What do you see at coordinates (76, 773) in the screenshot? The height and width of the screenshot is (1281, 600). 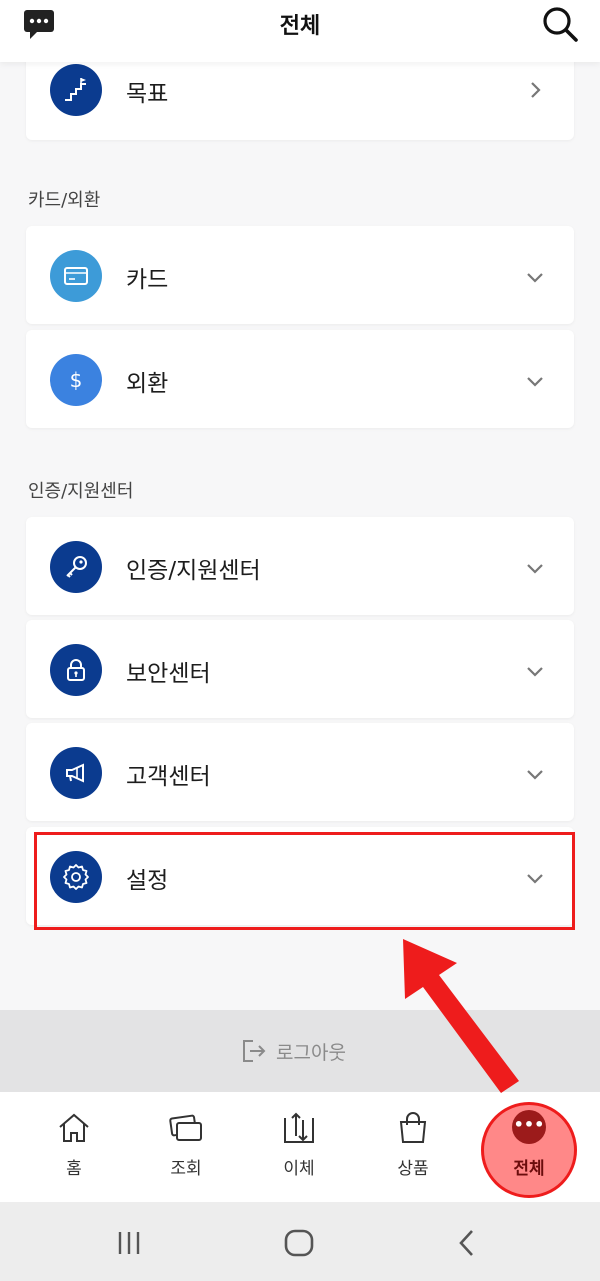 I see `megaphone-icon` at bounding box center [76, 773].